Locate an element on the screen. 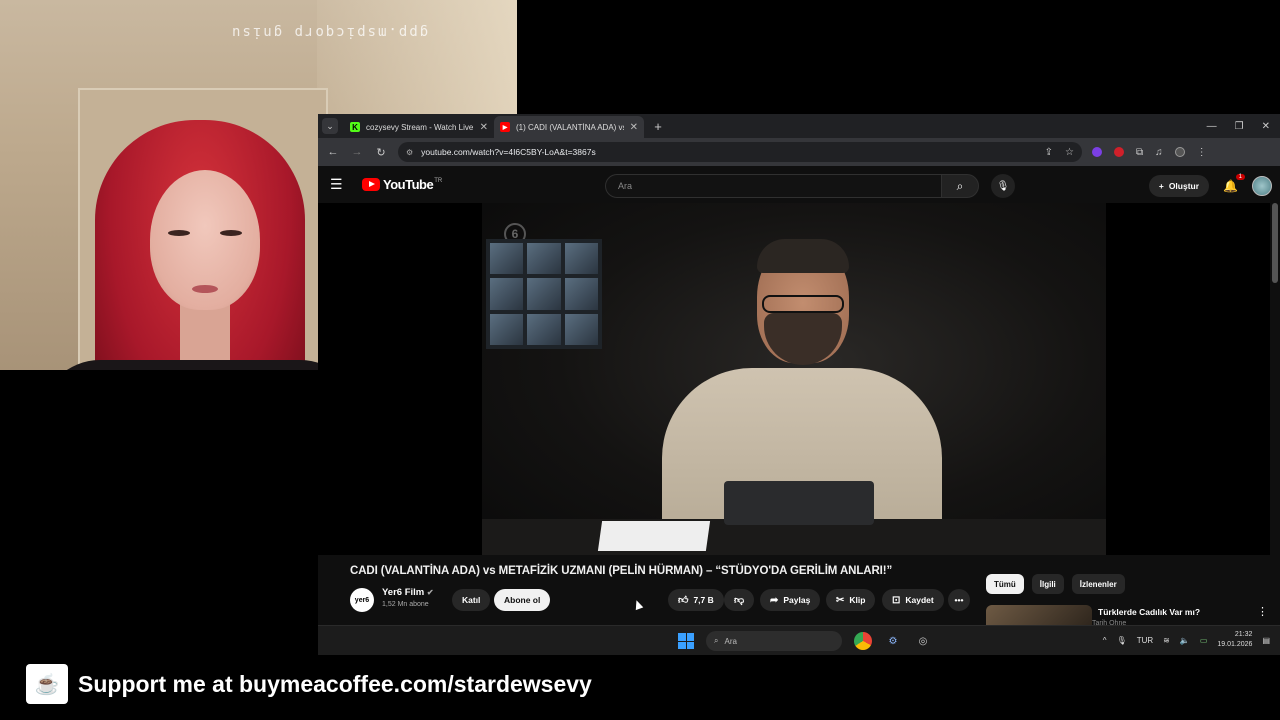 The image size is (1280, 720). extension-red-icon is located at coordinates (1119, 152).